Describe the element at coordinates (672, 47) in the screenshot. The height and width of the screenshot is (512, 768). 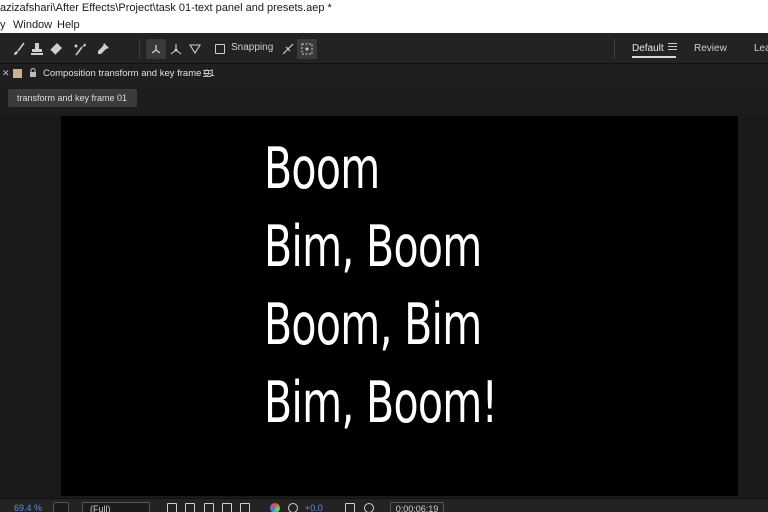
I see `workspace-menu-icon` at that location.